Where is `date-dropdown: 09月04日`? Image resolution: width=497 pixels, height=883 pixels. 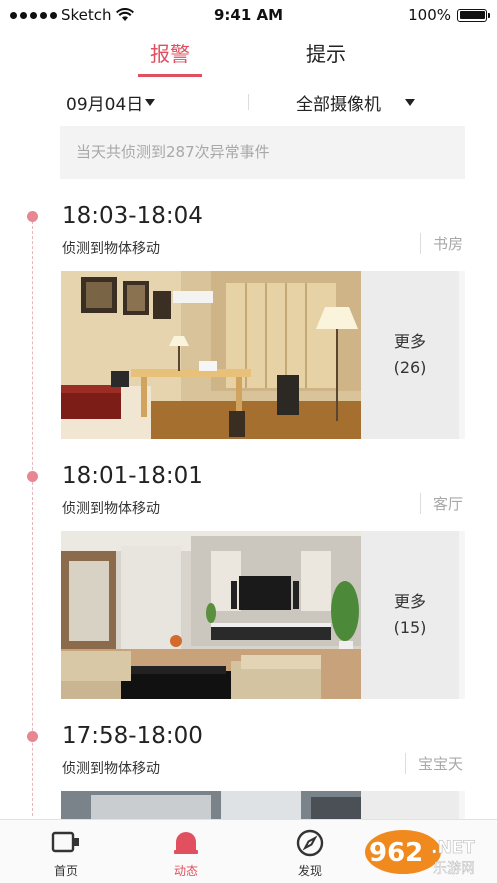 date-dropdown: 09月04日 is located at coordinates (111, 102).